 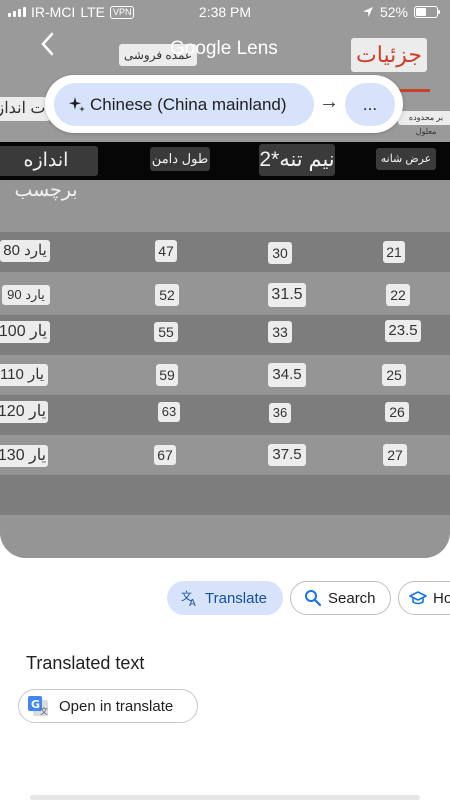 I want to click on google-translate-icon: G 文, so click(x=38, y=706).